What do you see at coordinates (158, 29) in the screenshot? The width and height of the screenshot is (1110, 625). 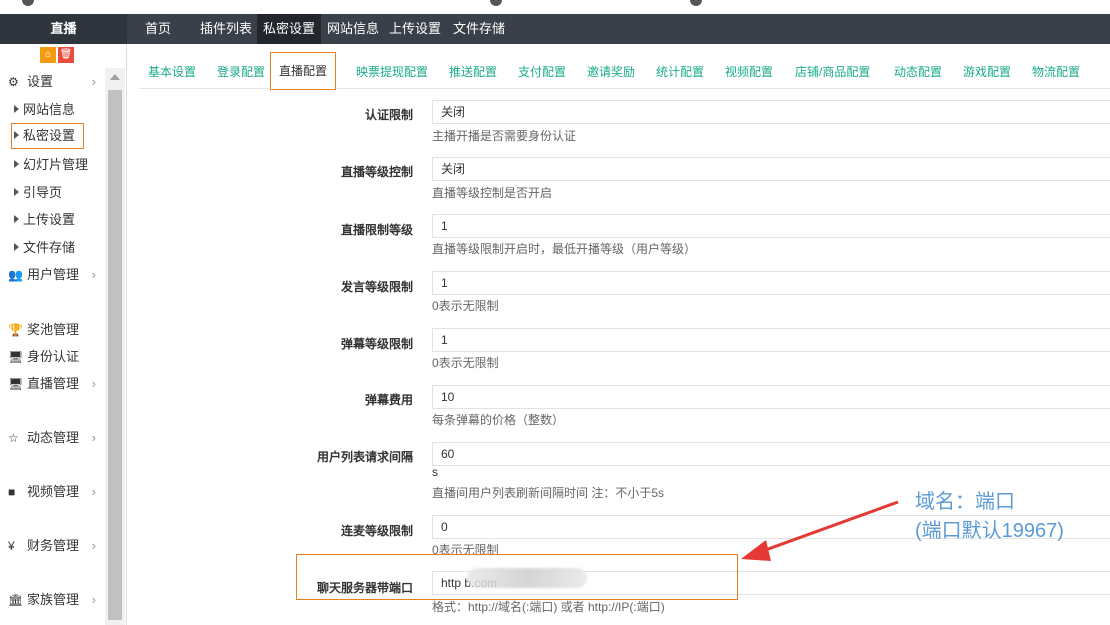 I see `nav-home: 首页` at bounding box center [158, 29].